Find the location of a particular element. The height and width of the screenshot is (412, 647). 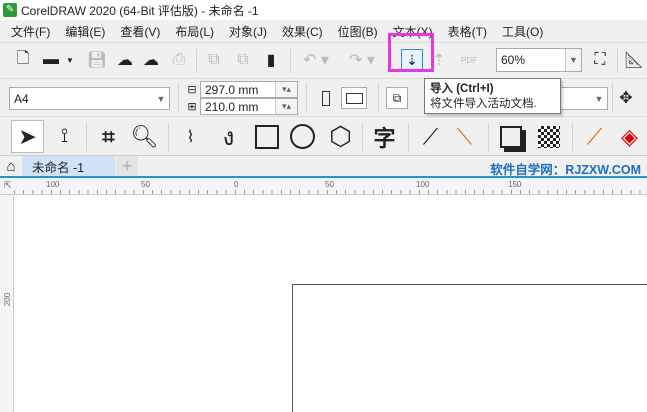

drop-shadow-icon is located at coordinates (510, 136).